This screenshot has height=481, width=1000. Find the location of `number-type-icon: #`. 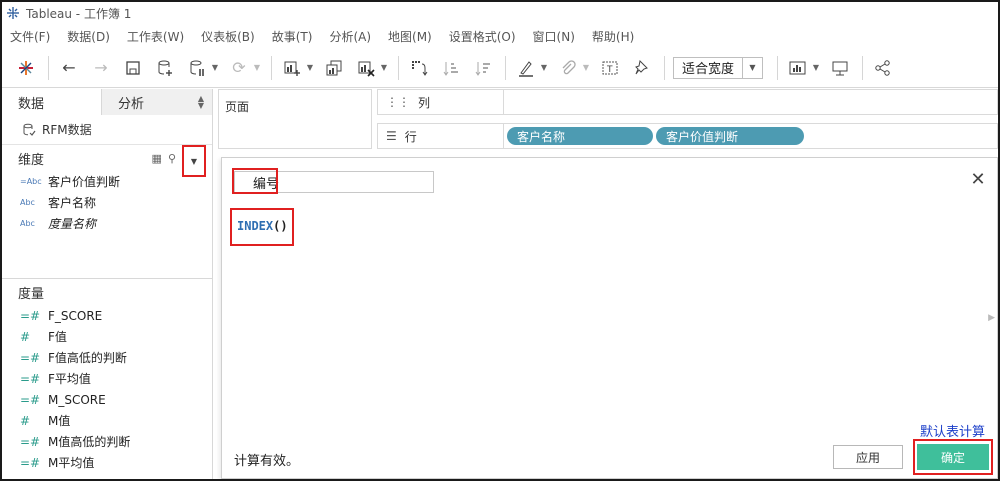

number-type-icon: # is located at coordinates (25, 420).